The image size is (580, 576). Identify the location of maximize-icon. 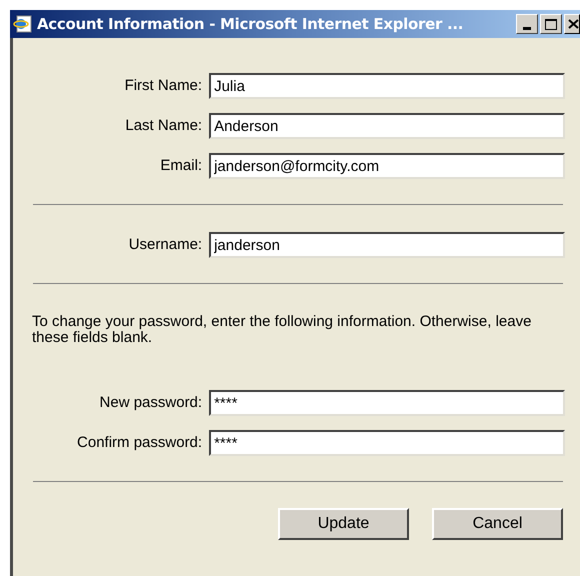
(551, 24).